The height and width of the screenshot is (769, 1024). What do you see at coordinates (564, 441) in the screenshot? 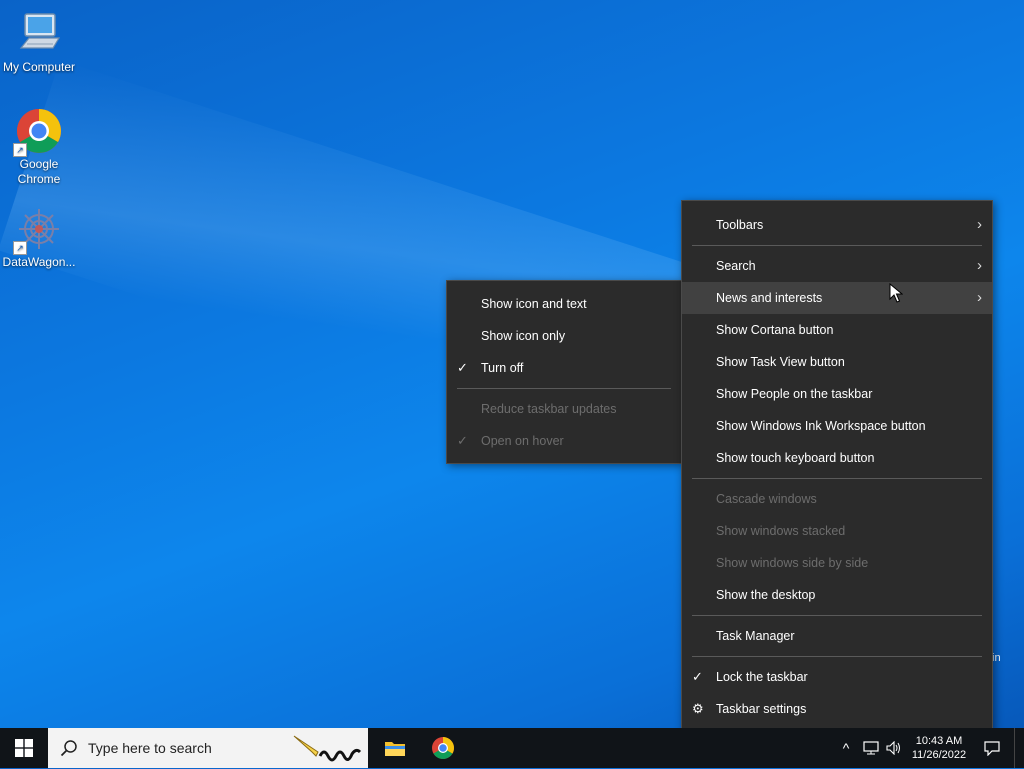
I see `menu-item-open-on-hover: ✓ Open on hover` at bounding box center [564, 441].